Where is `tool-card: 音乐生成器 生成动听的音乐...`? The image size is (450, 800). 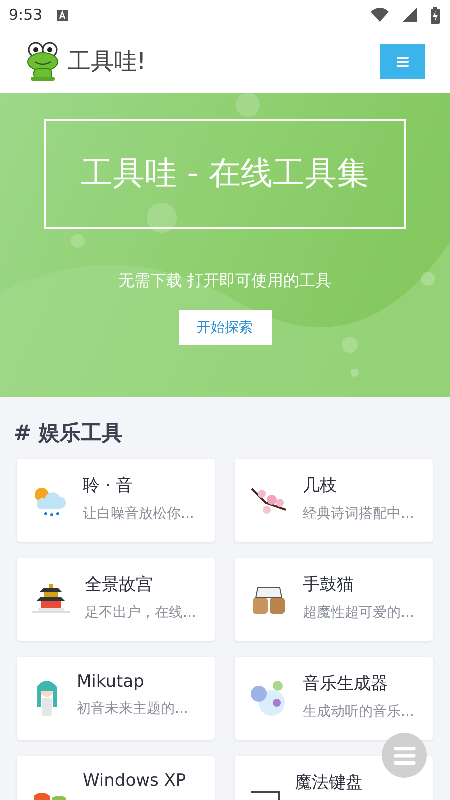
tool-card: 音乐生成器 生成动听的音乐... is located at coordinates (334, 698).